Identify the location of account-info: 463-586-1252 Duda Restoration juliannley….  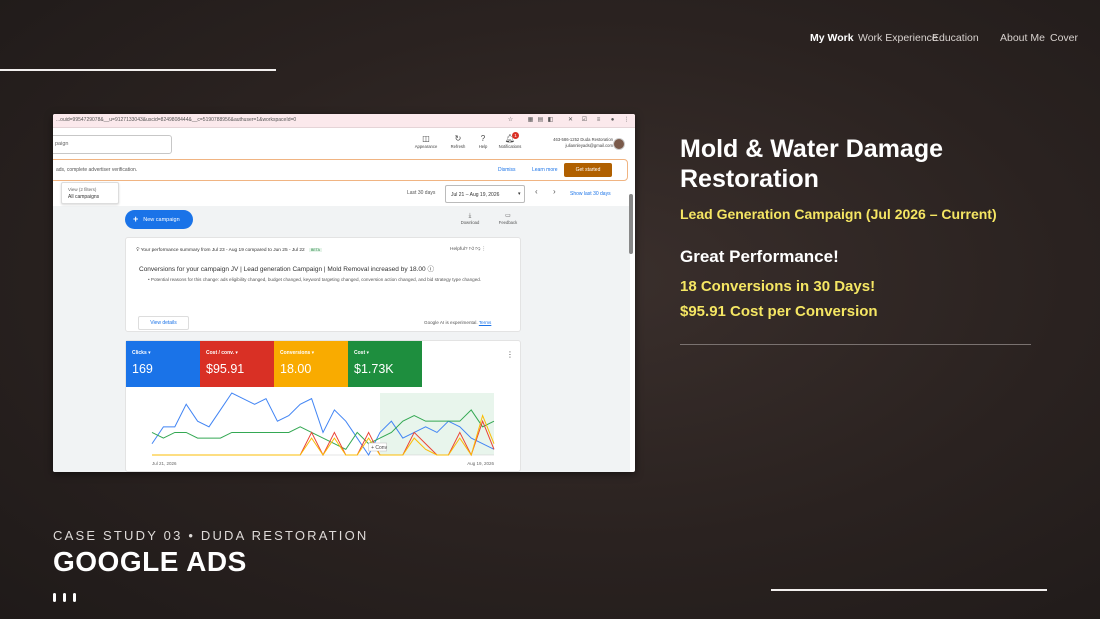
(573, 143).